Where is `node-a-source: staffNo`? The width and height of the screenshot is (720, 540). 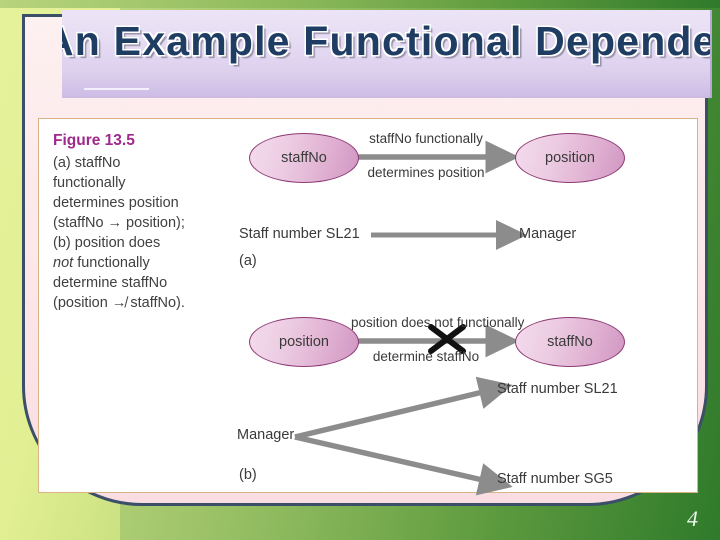
node-a-source: staffNo is located at coordinates (304, 158).